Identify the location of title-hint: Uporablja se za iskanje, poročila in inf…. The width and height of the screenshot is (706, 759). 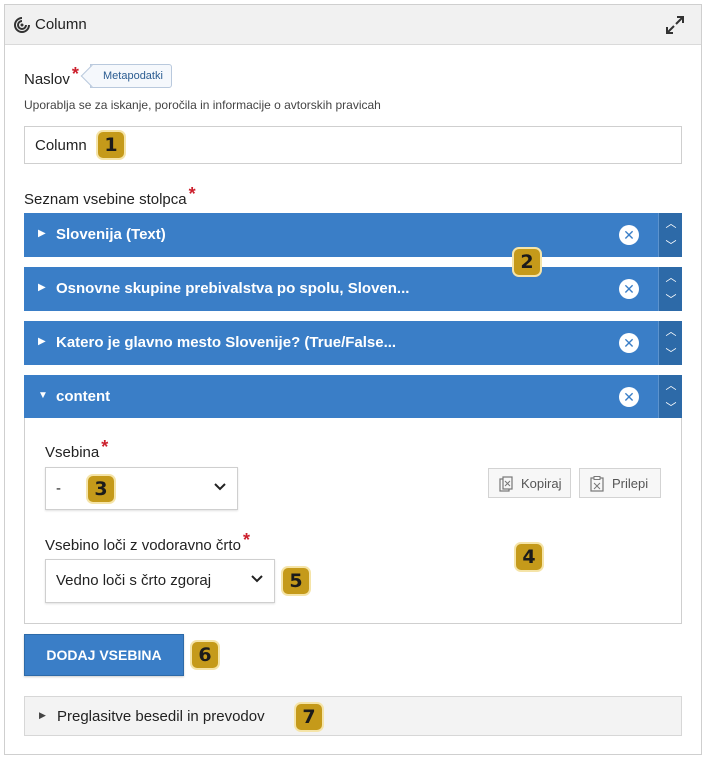
(202, 105).